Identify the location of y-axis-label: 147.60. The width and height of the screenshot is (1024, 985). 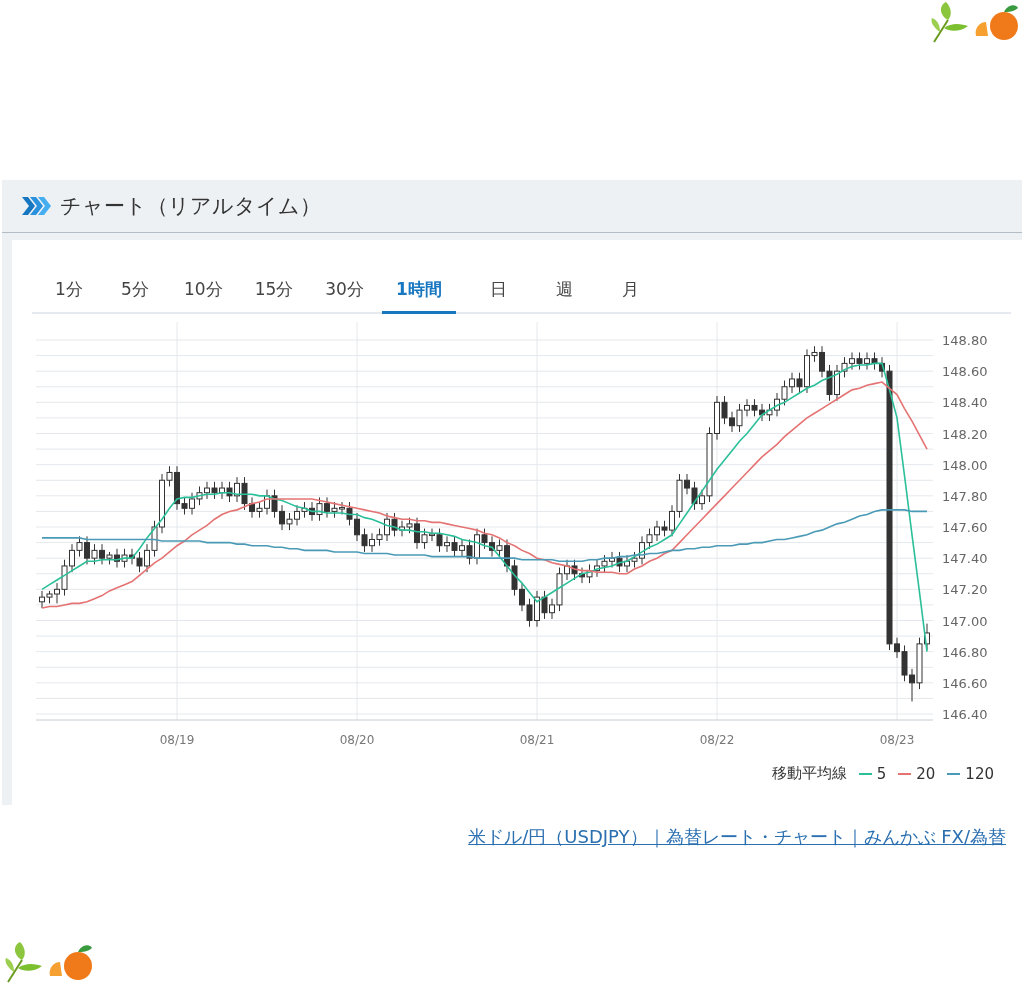
(965, 527).